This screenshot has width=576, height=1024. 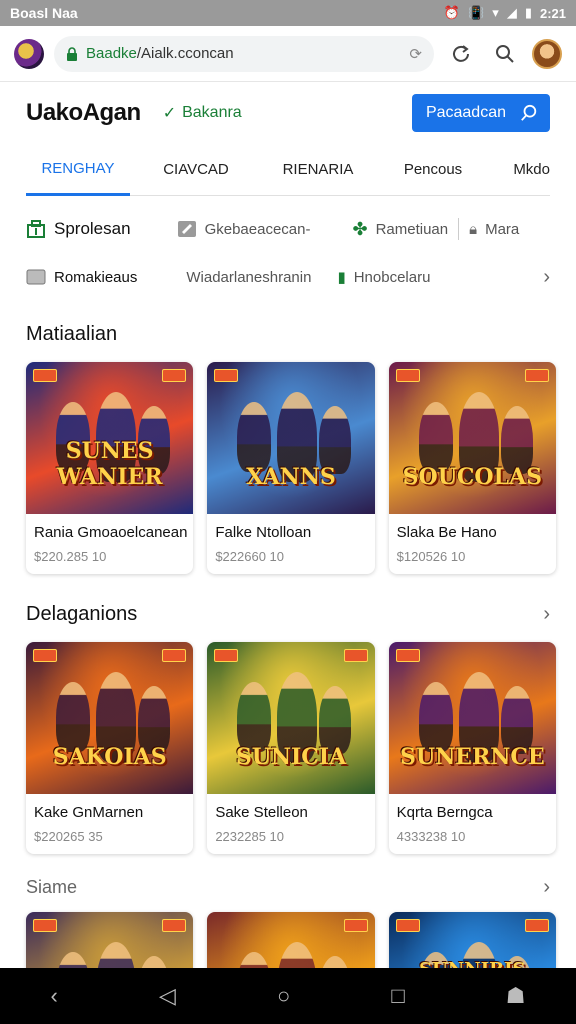 What do you see at coordinates (288, 614) in the screenshot?
I see `section-header-2: Delaganions ›` at bounding box center [288, 614].